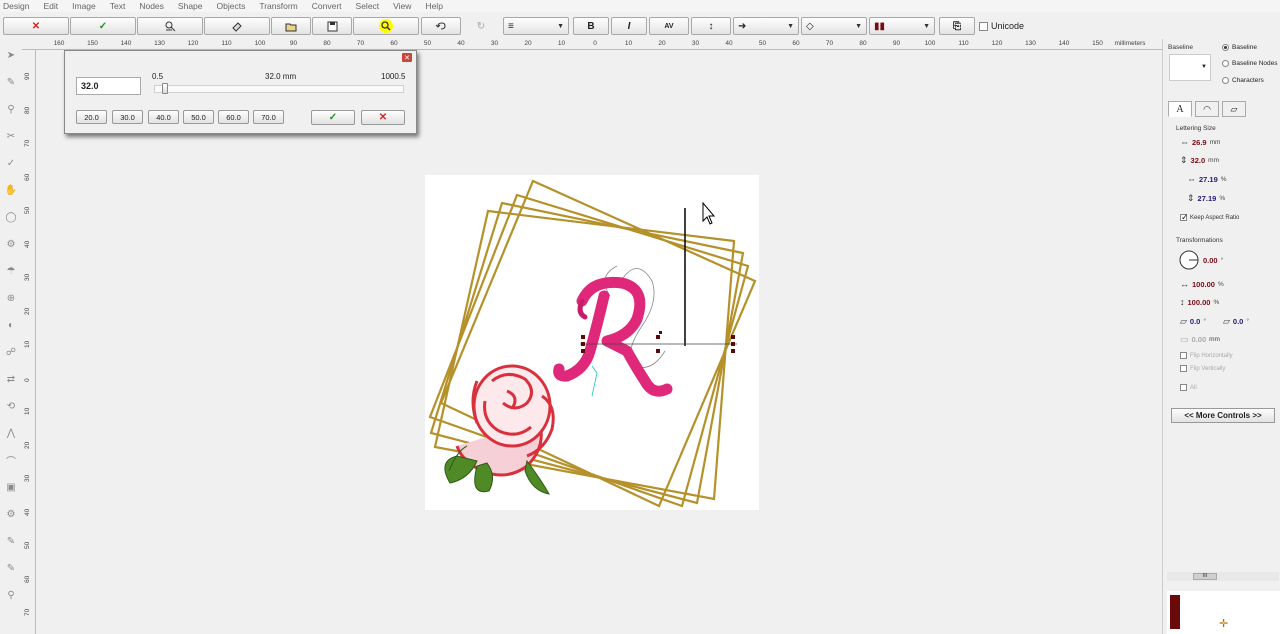 The height and width of the screenshot is (634, 1280). I want to click on preset-button: 20.0, so click(91, 117).